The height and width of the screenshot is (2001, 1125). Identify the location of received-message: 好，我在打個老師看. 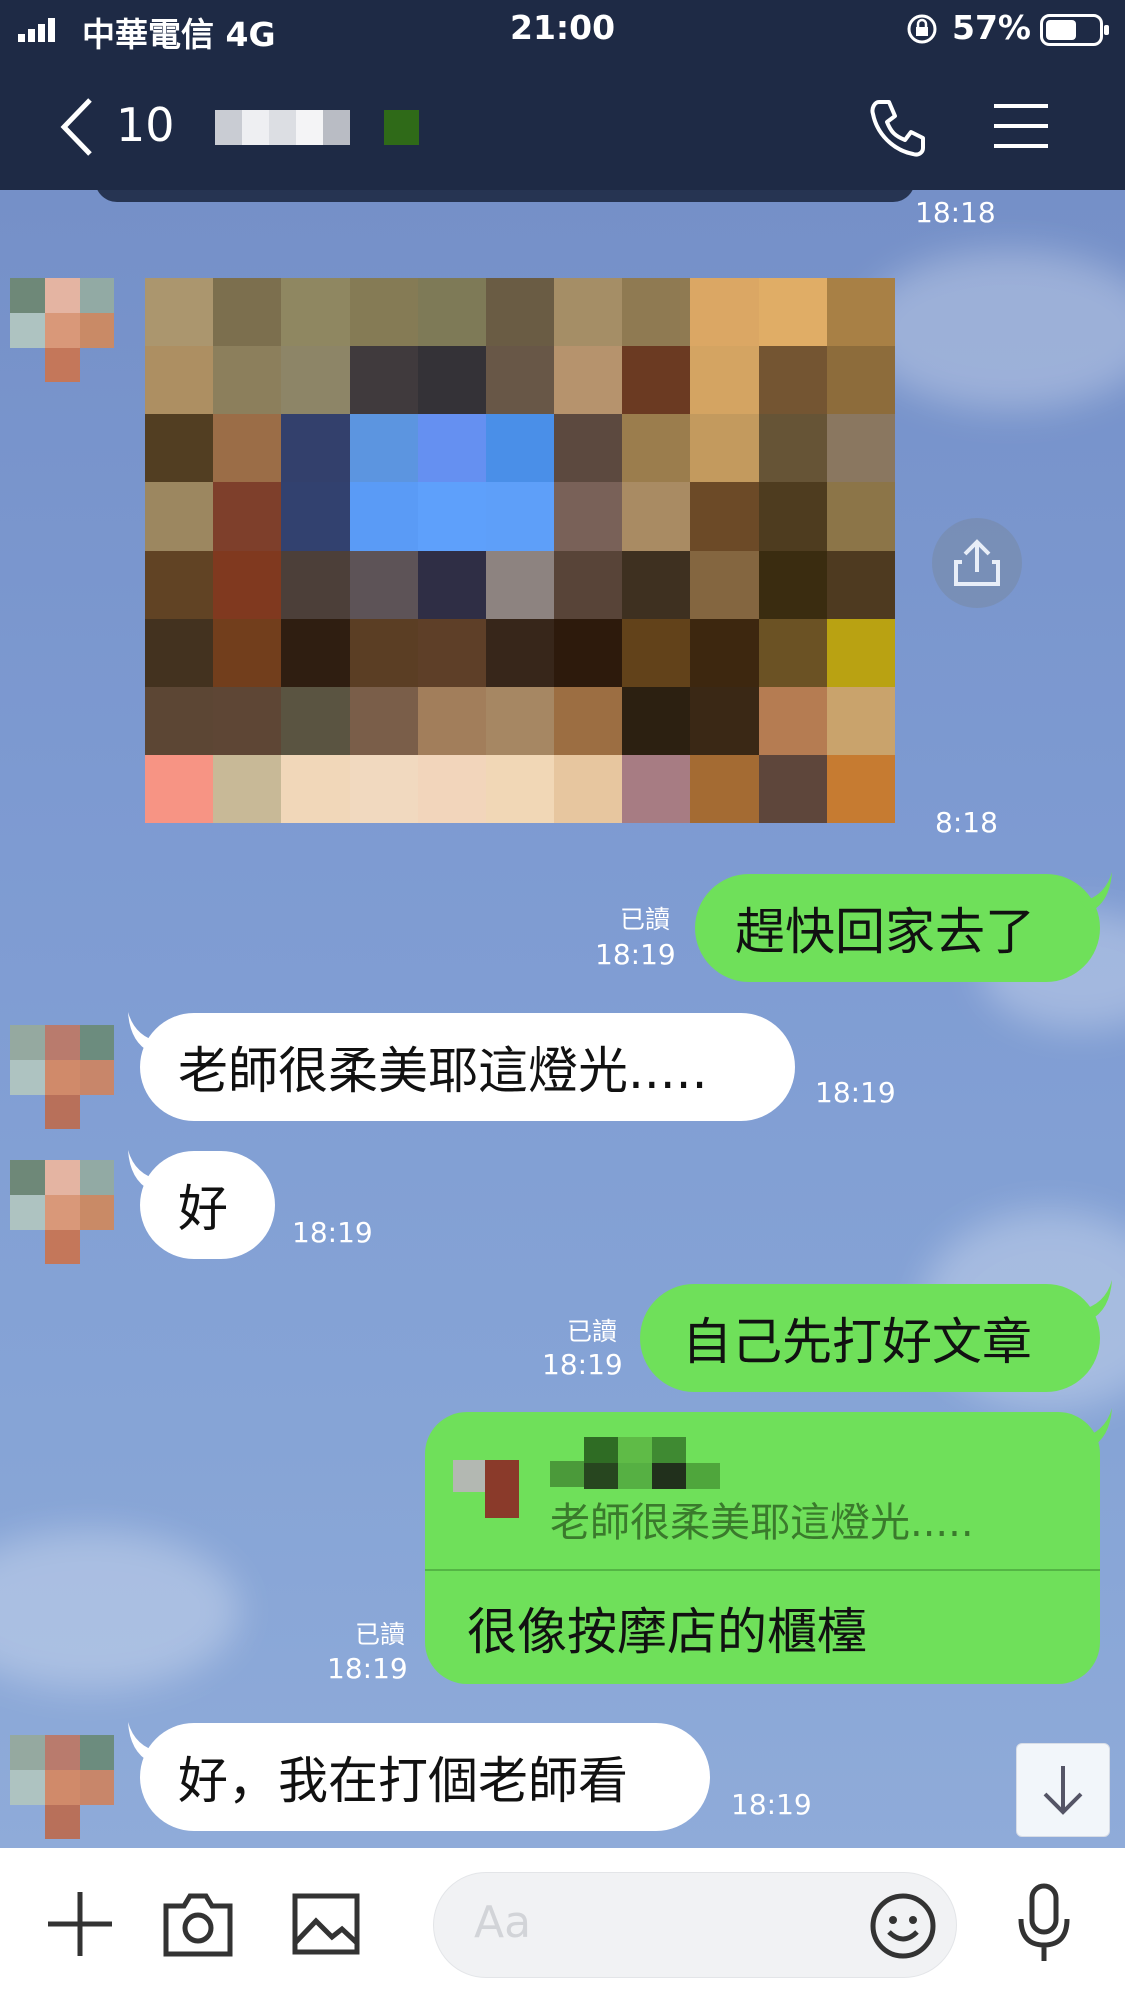
(425, 1777).